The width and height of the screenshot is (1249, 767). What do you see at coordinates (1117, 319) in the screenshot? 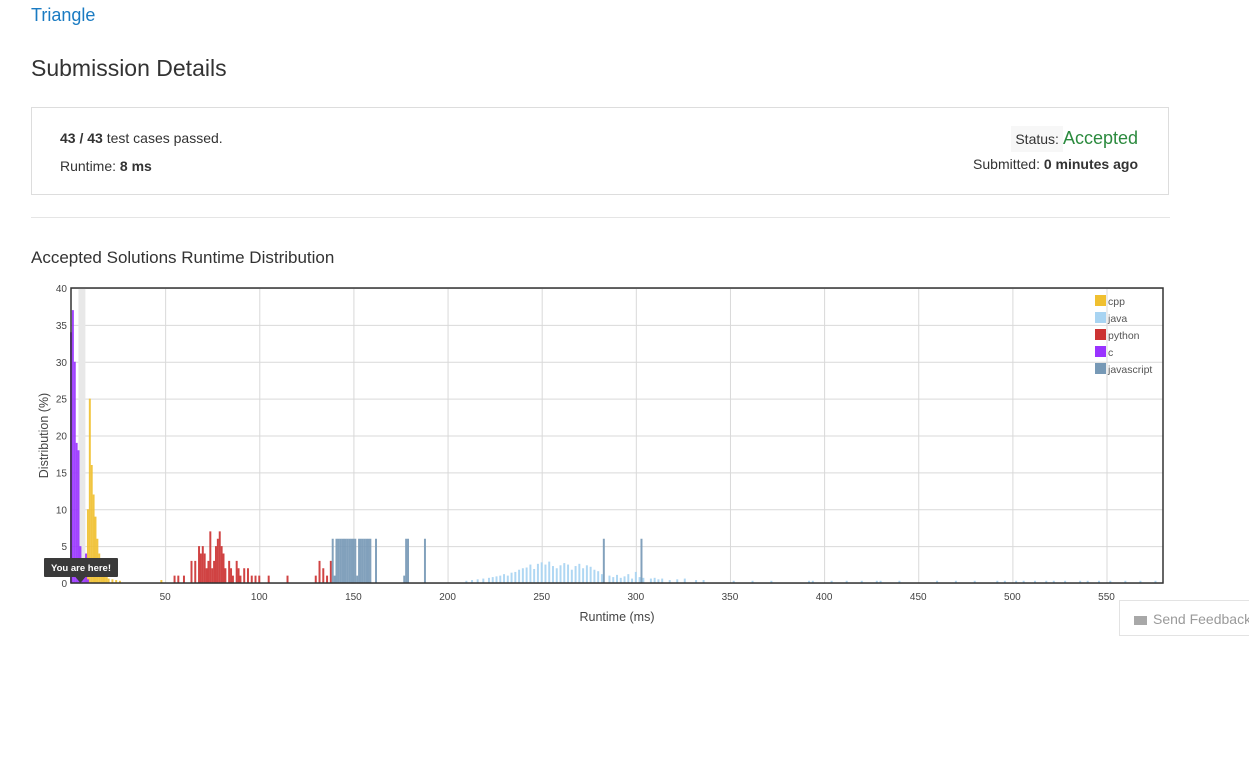
I see `legend-label-java: java` at bounding box center [1117, 319].